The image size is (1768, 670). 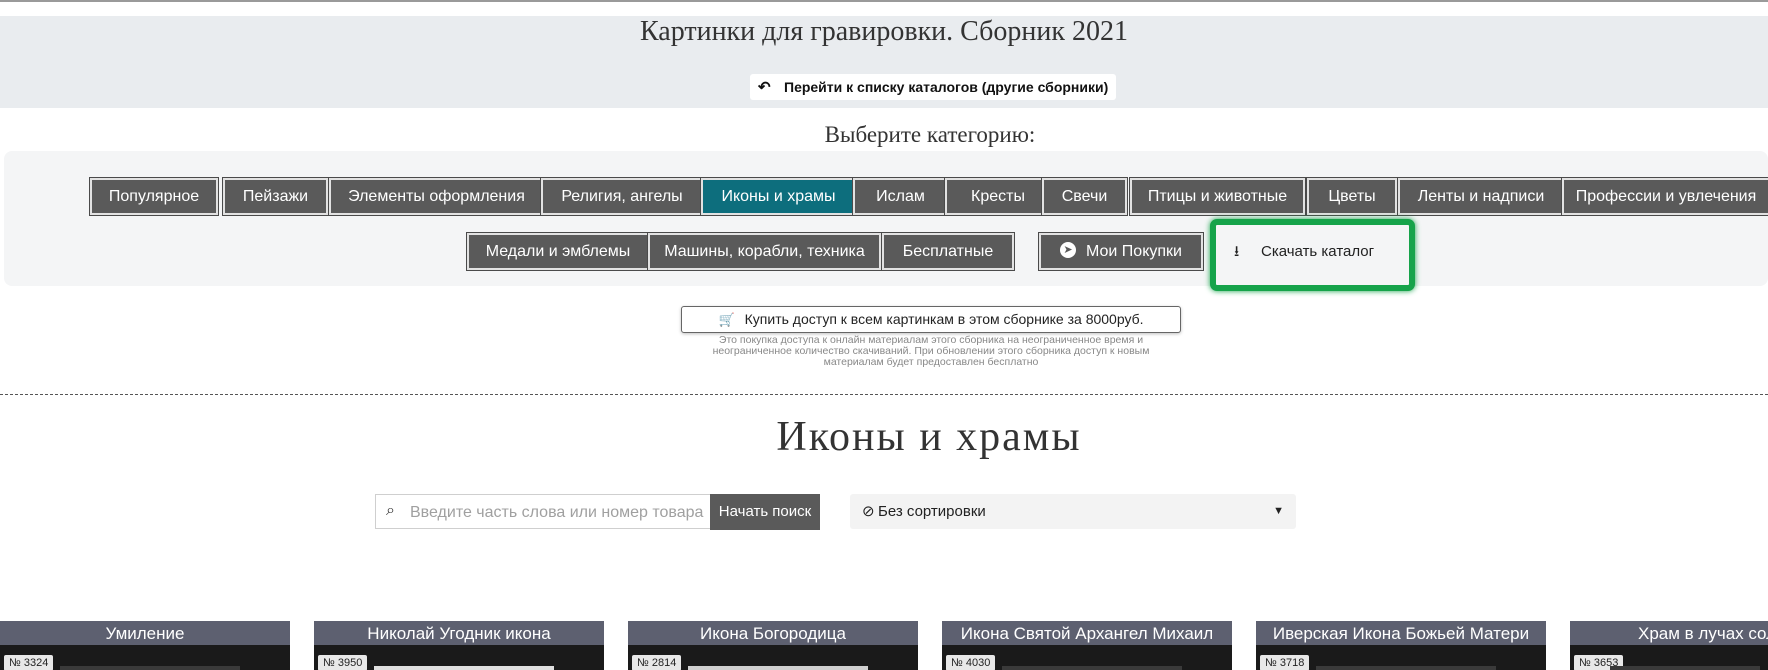 What do you see at coordinates (930, 134) in the screenshot?
I see `choose-category-label: Выберите категорию:` at bounding box center [930, 134].